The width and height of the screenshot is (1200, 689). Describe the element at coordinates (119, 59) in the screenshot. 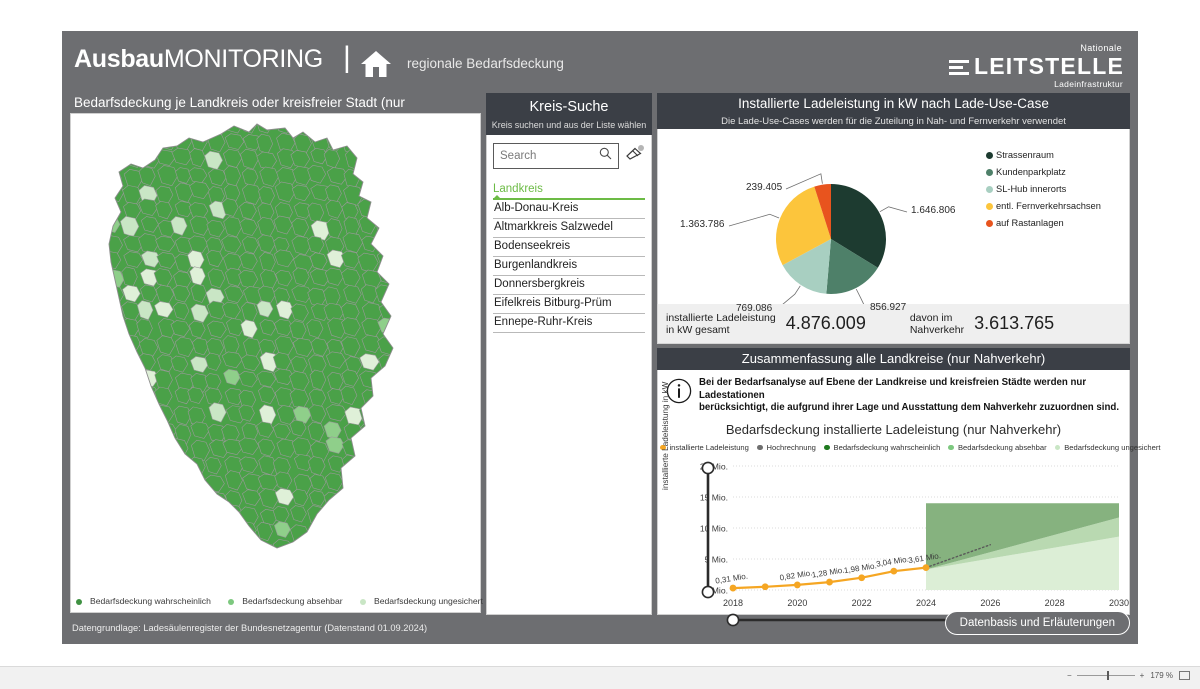

I see `brand-bold: Ausbau` at that location.